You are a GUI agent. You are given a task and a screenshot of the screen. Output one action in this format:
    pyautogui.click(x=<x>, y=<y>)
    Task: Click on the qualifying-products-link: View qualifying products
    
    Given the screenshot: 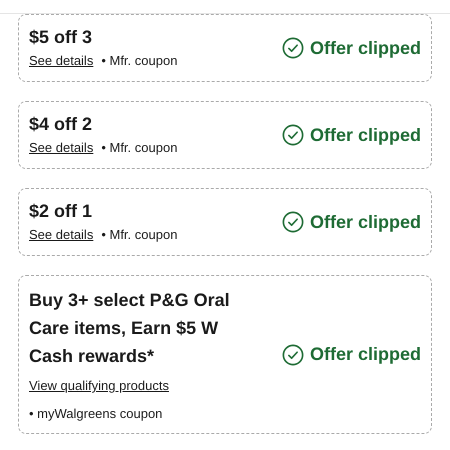 What is the action you would take?
    pyautogui.click(x=99, y=386)
    